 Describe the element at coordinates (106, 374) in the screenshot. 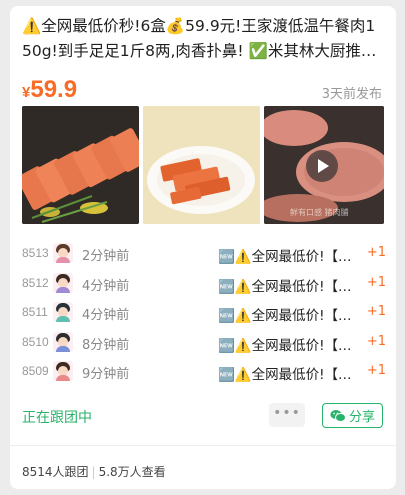

I see `follower-time: 9分钟前` at that location.